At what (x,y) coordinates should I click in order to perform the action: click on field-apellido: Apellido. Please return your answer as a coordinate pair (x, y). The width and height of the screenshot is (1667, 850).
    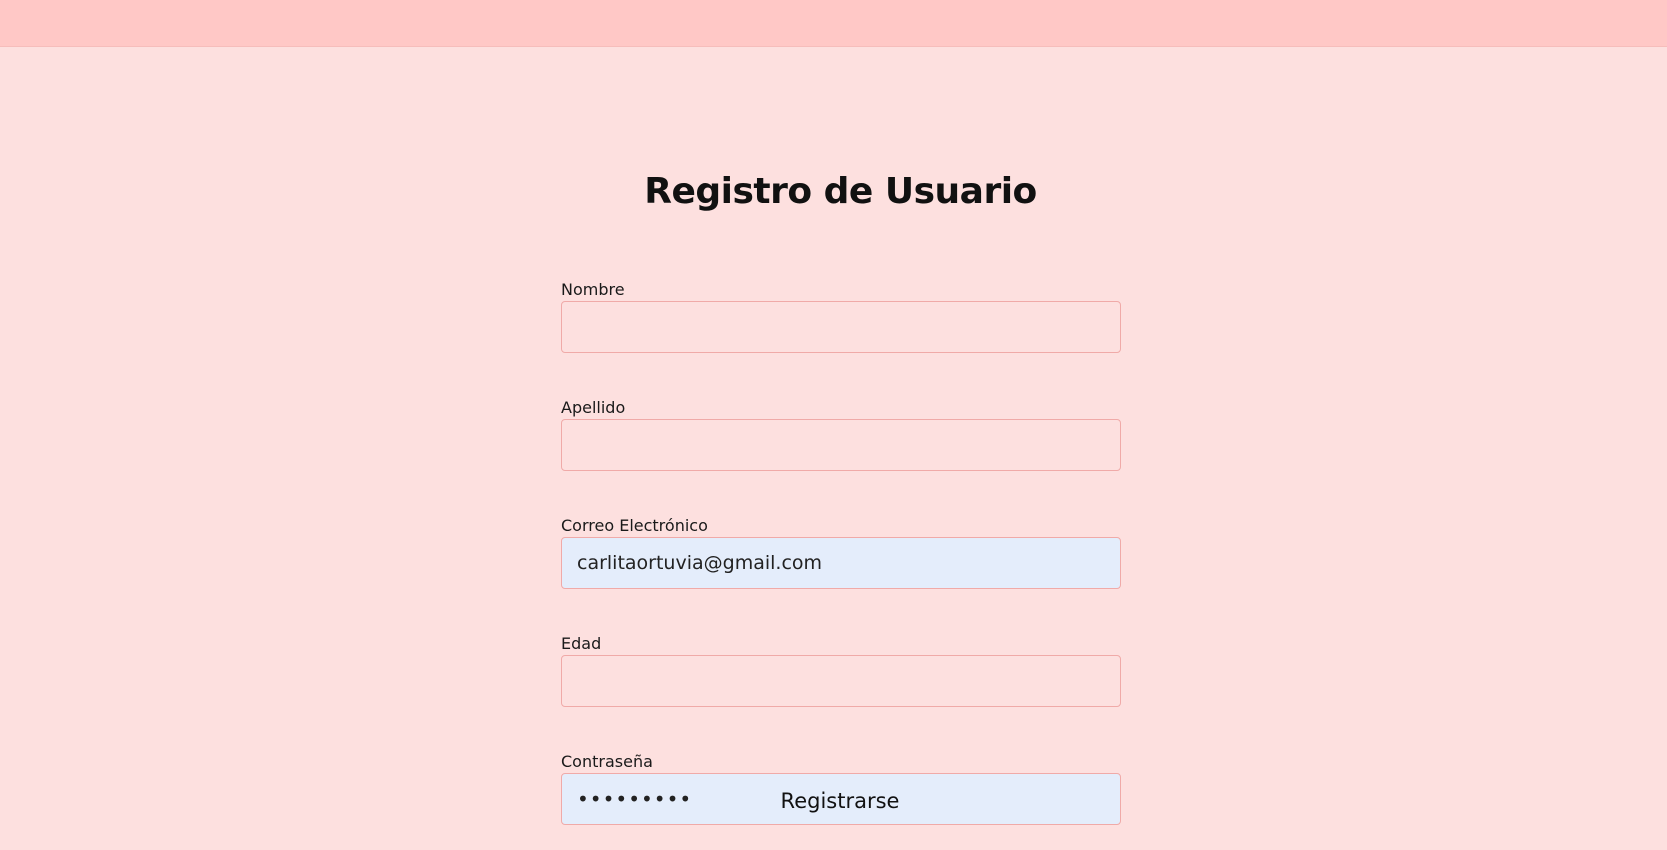
    Looking at the image, I should click on (841, 434).